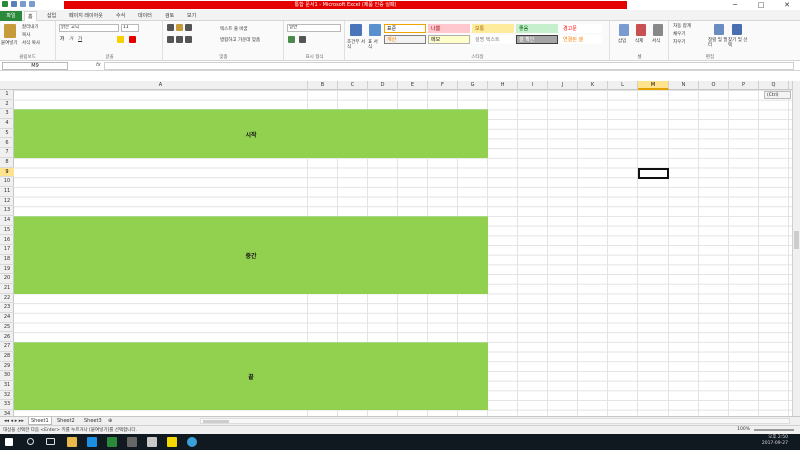  What do you see at coordinates (581, 28) in the screenshot?
I see `cell-style-5: 경고문` at bounding box center [581, 28].